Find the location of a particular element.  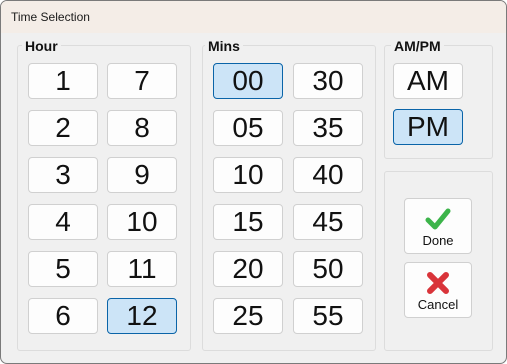

am-button: AM is located at coordinates (428, 81).